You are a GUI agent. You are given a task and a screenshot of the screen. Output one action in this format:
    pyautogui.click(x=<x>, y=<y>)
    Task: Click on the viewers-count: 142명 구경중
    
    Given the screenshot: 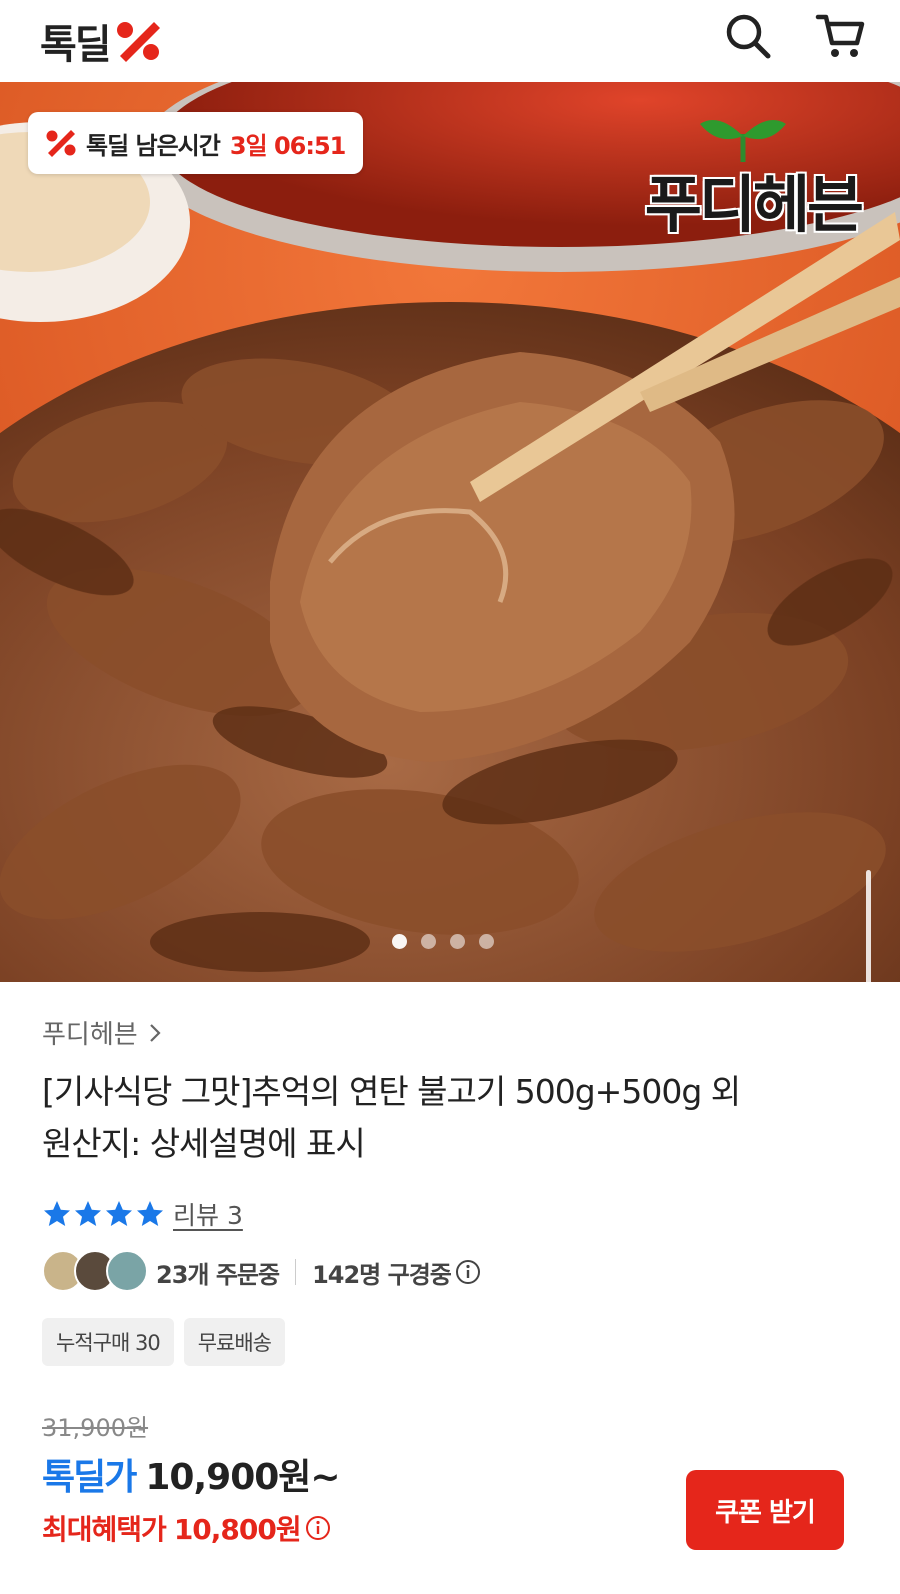 What is the action you would take?
    pyautogui.click(x=382, y=1274)
    